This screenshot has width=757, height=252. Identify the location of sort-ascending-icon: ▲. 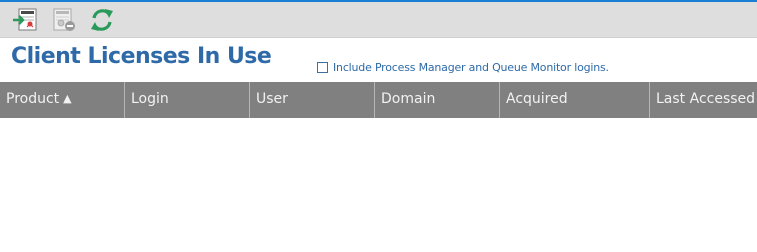
(67, 98).